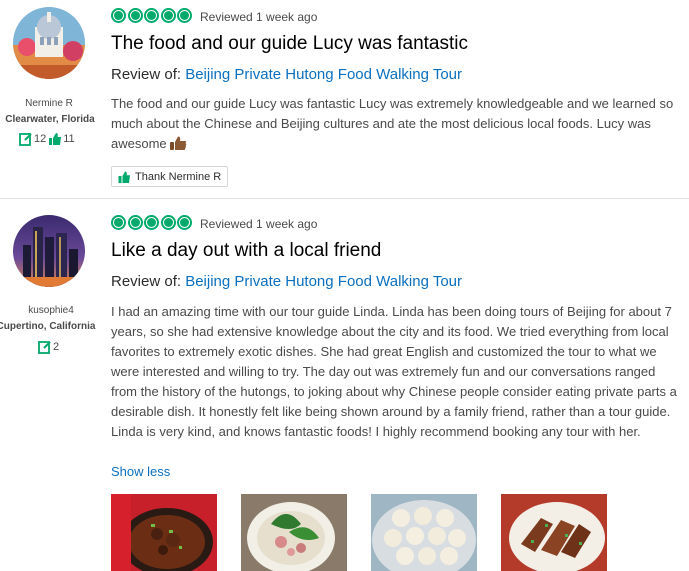 Image resolution: width=689 pixels, height=571 pixels. Describe the element at coordinates (294, 532) in the screenshot. I see `vegetable-dish-photo` at that location.